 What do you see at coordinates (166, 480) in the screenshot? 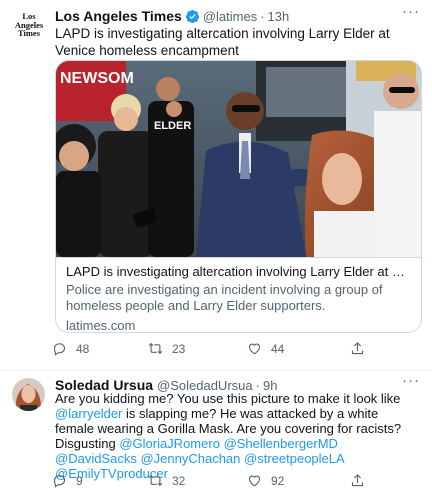
I see `retweet-button: 32` at bounding box center [166, 480].